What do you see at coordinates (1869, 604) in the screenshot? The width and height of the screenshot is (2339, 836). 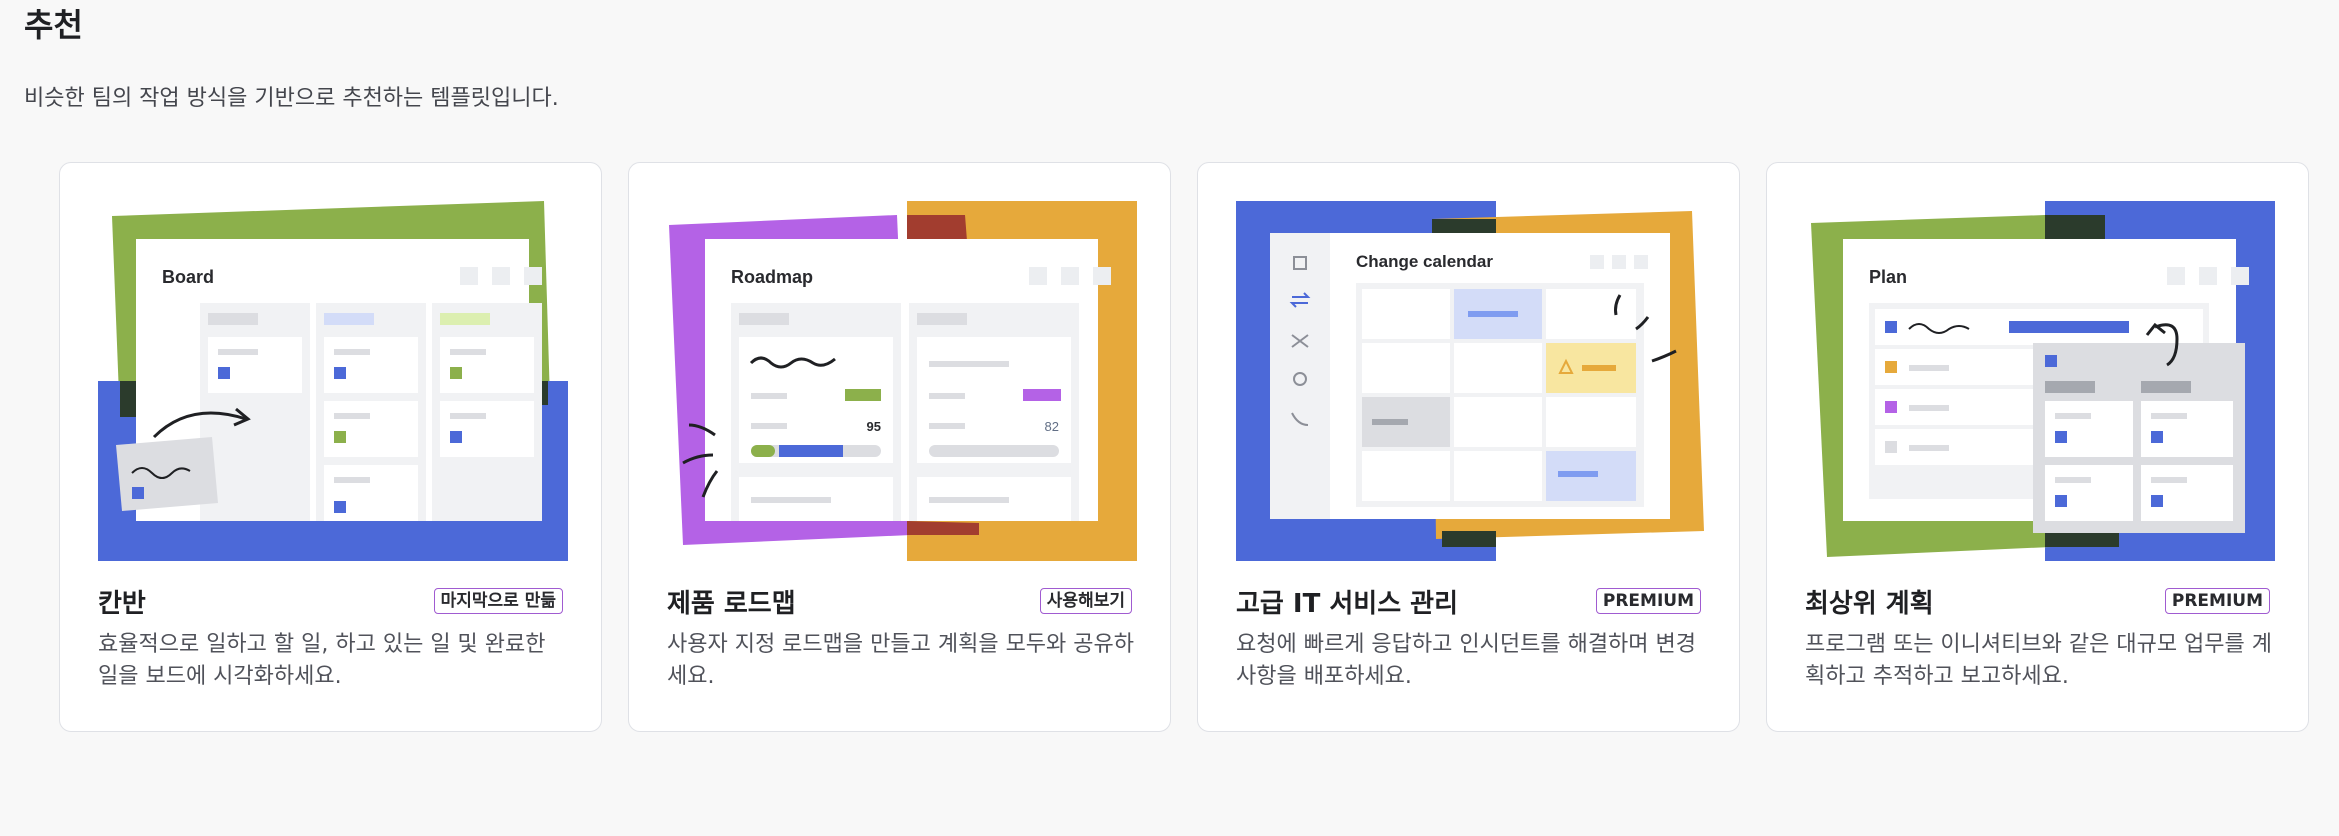 I see `card-title: 최상위 계획` at bounding box center [1869, 604].